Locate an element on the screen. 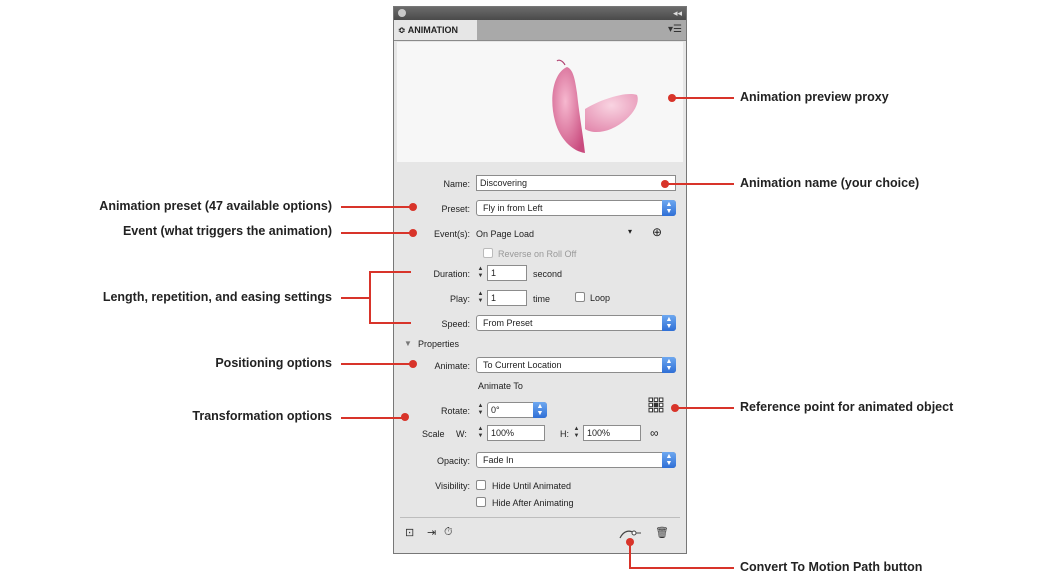 The image size is (1041, 581). panel-titlebar: ◂◂ is located at coordinates (540, 13).